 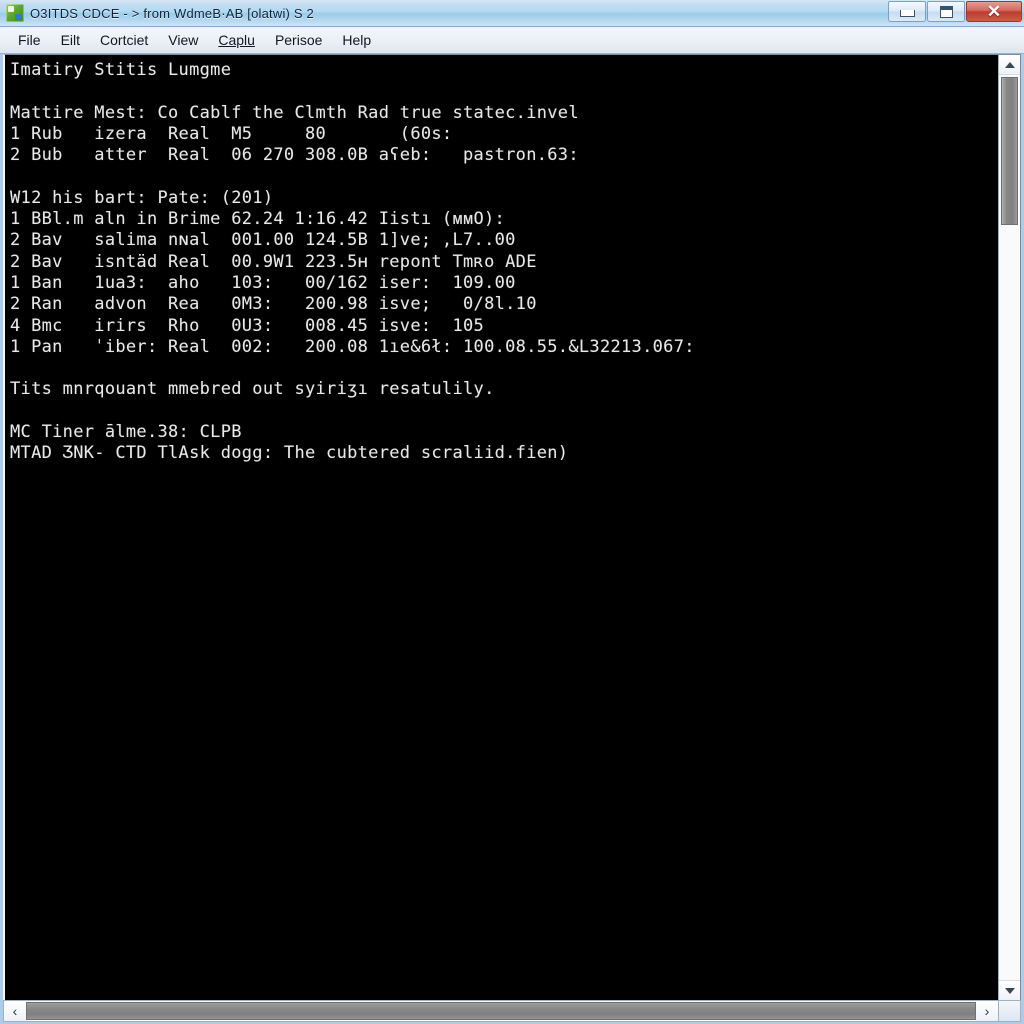 I want to click on scrollbar-corner, so click(x=1010, y=1011).